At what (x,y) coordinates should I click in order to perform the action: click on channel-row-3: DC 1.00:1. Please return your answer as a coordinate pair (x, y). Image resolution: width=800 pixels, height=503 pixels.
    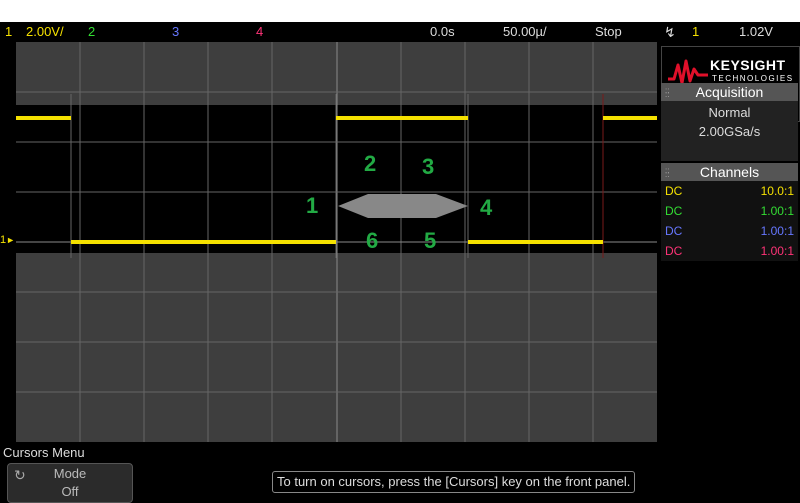
    Looking at the image, I should click on (729, 231).